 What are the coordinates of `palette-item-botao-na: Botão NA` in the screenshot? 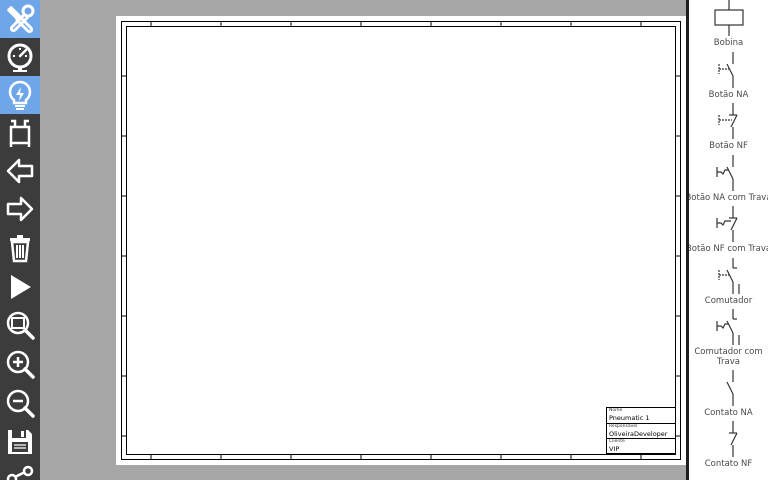 It's located at (728, 76).